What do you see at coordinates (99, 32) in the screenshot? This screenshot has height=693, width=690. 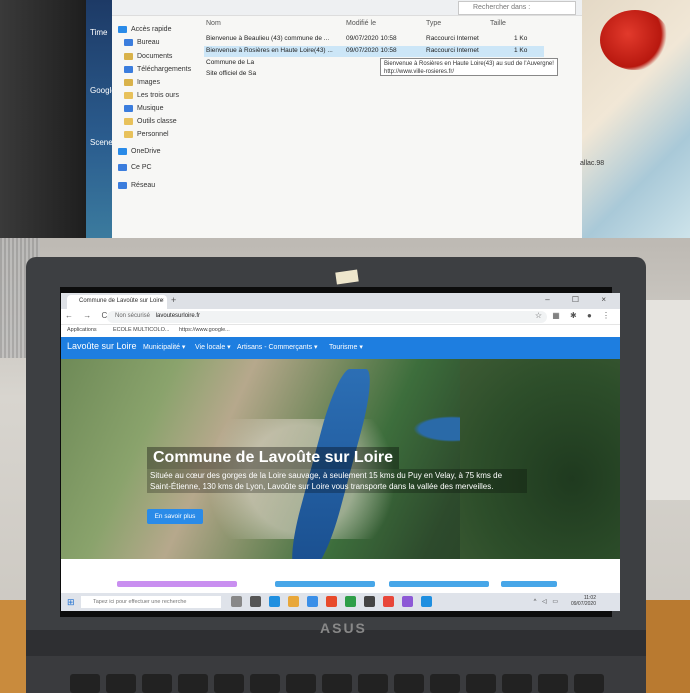 I see `desktop-icon-label: Time` at bounding box center [99, 32].